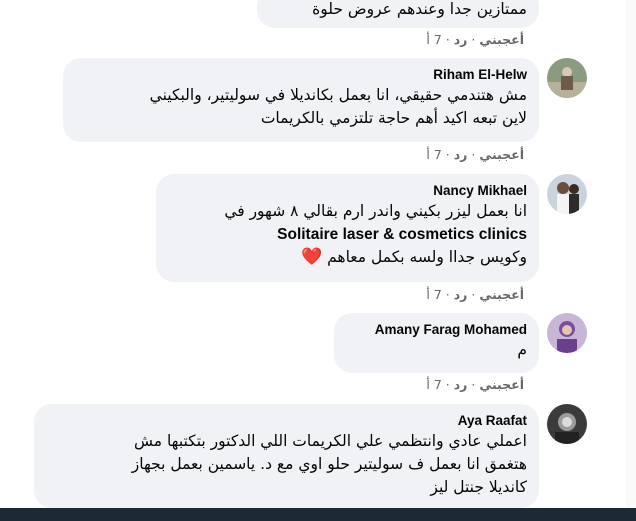 This screenshot has width=636, height=521. I want to click on commenter-name: Amany Farag Mohamed, so click(436, 330).